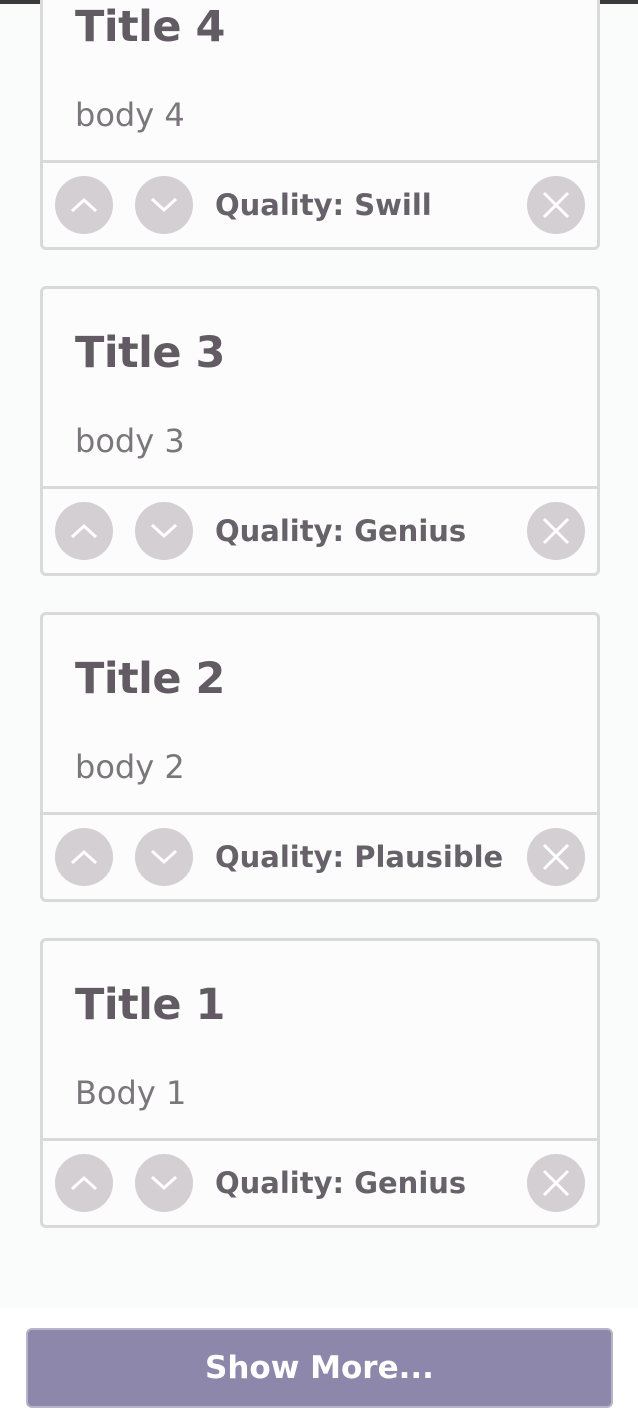 This screenshot has height=1428, width=638. I want to click on idea-footer: Quality: Swill, so click(320, 203).